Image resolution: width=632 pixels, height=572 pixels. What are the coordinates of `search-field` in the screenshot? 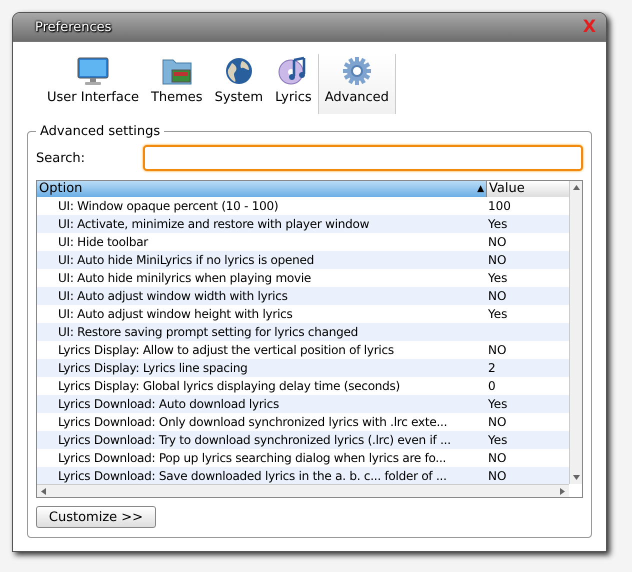 It's located at (363, 158).